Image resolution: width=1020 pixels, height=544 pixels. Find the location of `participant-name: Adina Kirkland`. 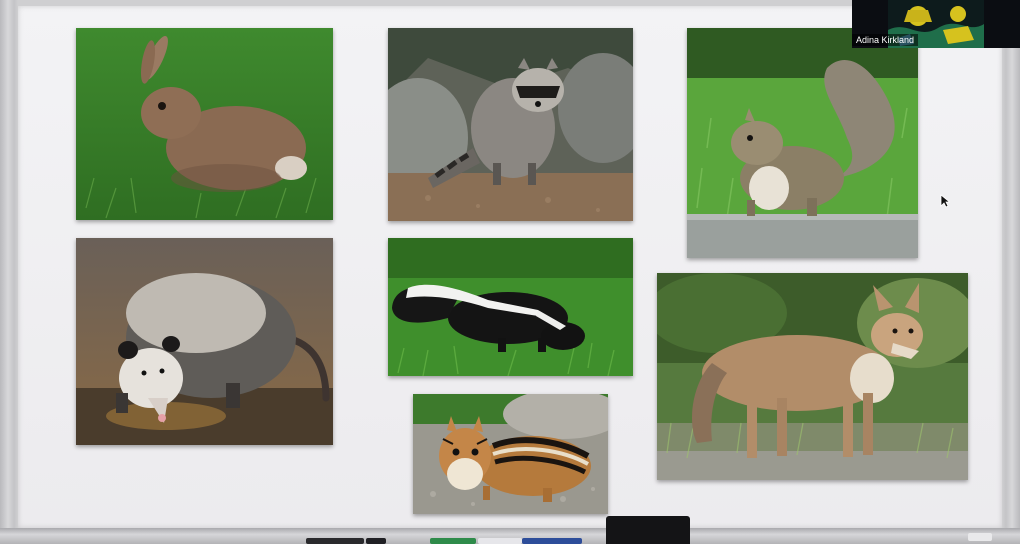

participant-name: Adina Kirkland is located at coordinates (885, 40).